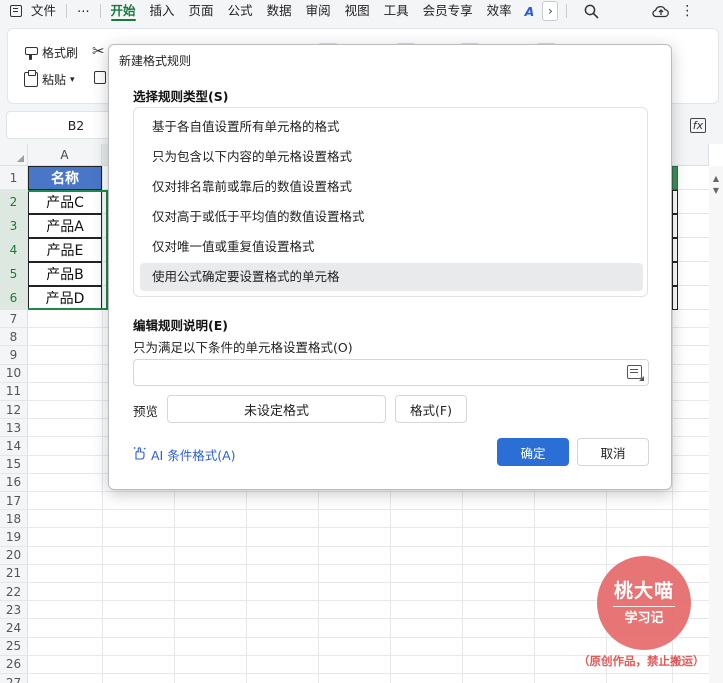  Describe the element at coordinates (123, 11) in the screenshot. I see `menu-home: 开始` at that location.